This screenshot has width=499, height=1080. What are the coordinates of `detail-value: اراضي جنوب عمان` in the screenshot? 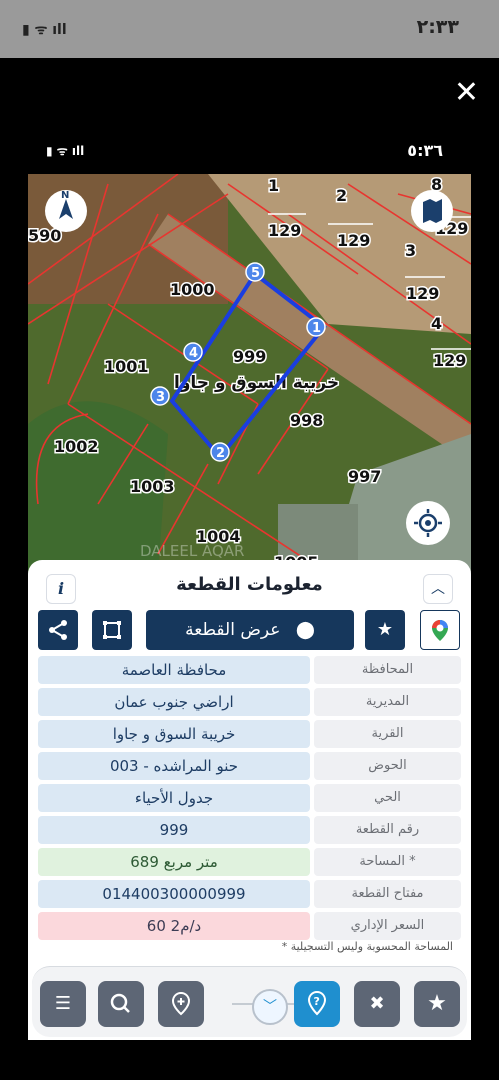 It's located at (174, 702).